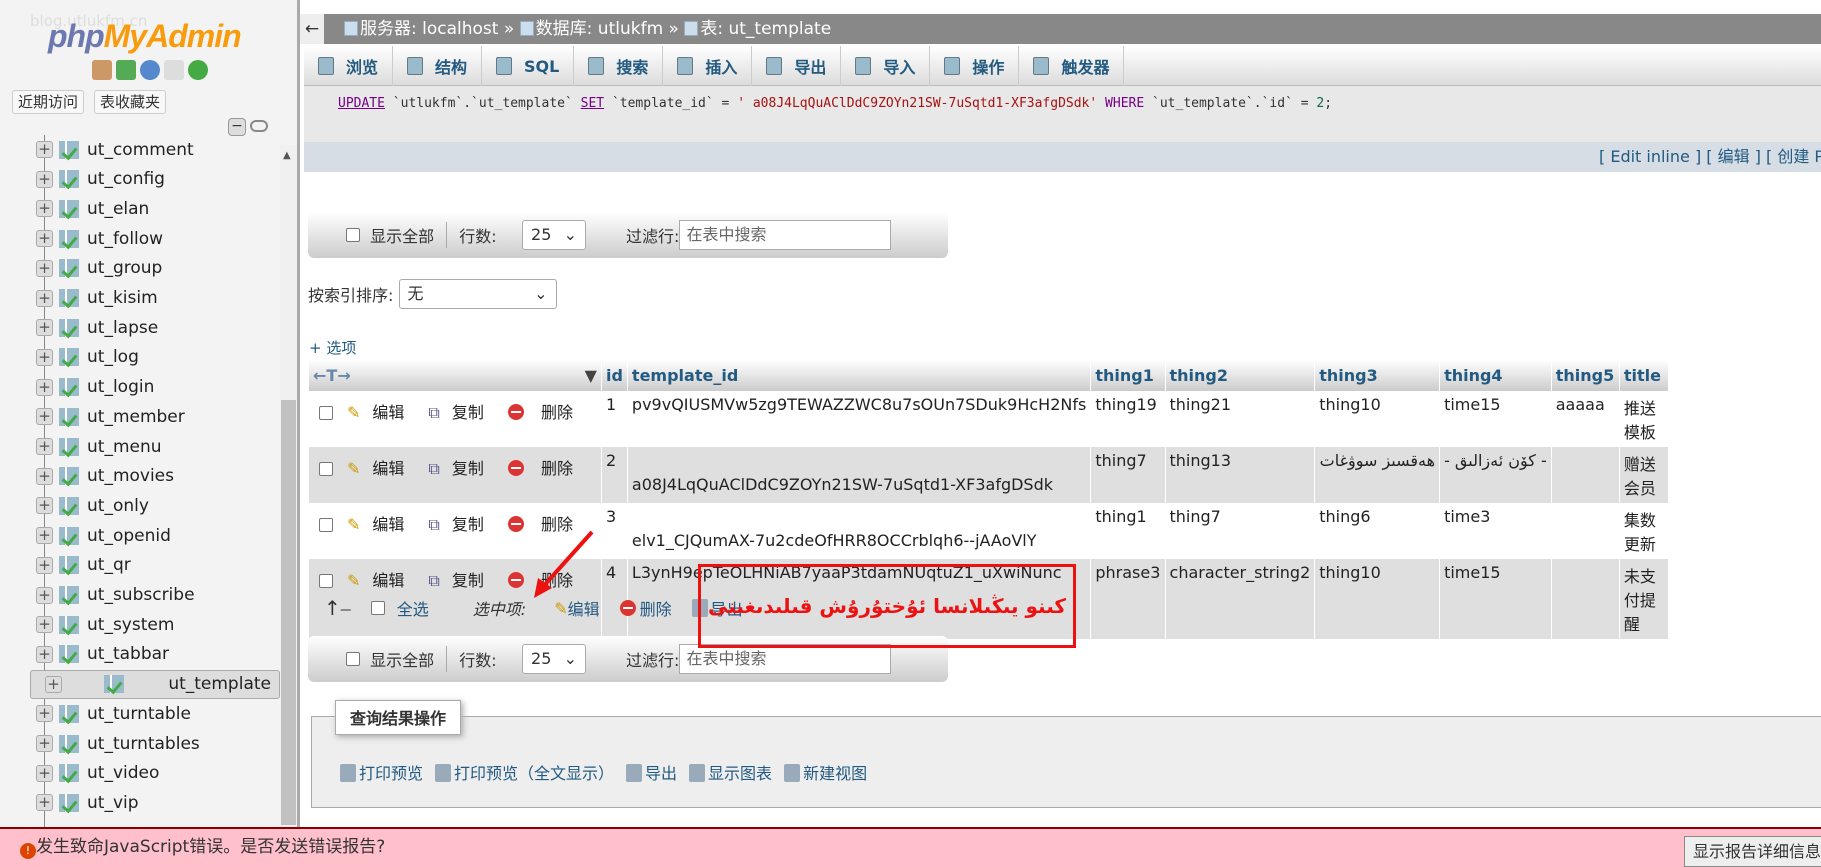 The image size is (1821, 867). I want to click on sidebar-table-ut_turntable: + ut_turntable, so click(155, 713).